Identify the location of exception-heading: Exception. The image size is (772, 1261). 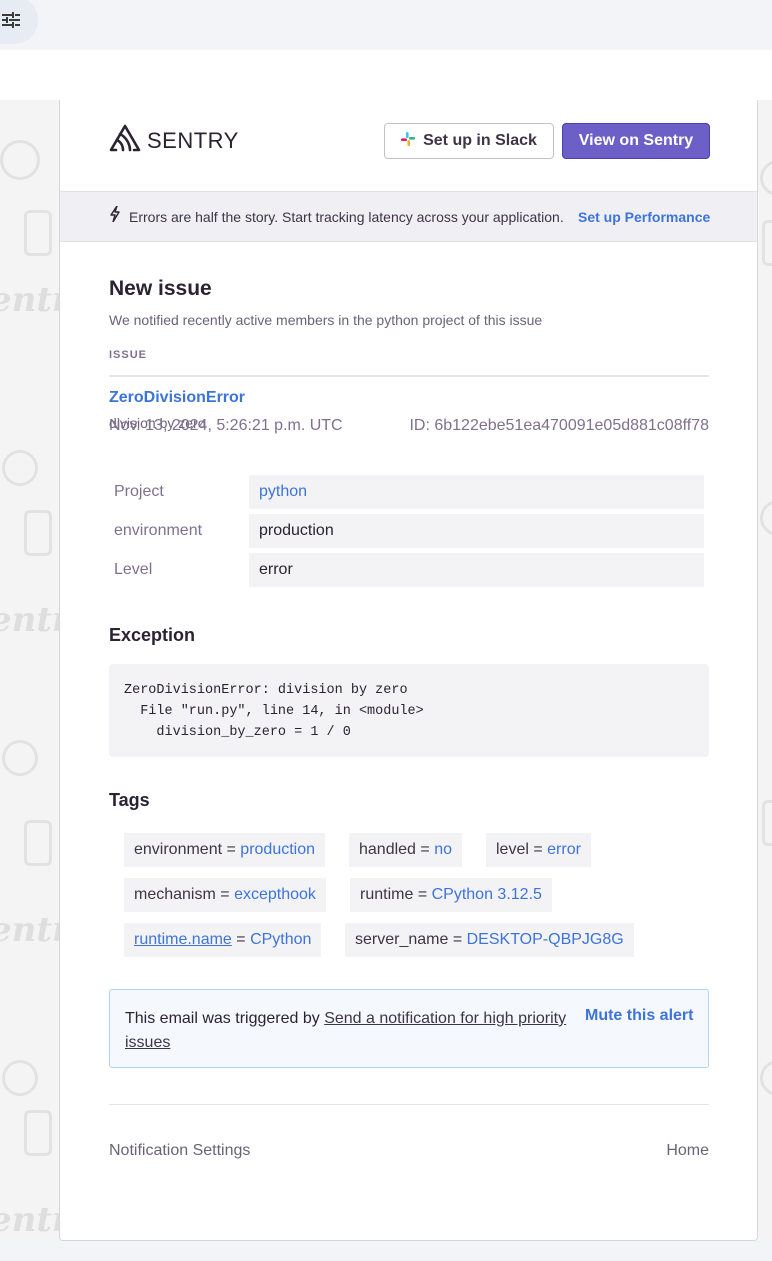
(152, 635).